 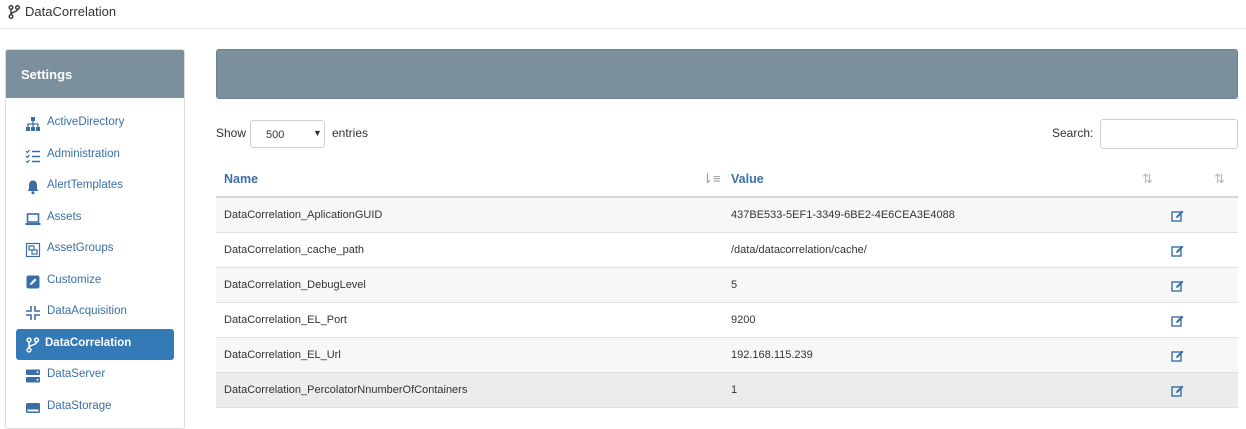 I want to click on cell-name: DataCorrelation_AplicationGUID, so click(x=303, y=215).